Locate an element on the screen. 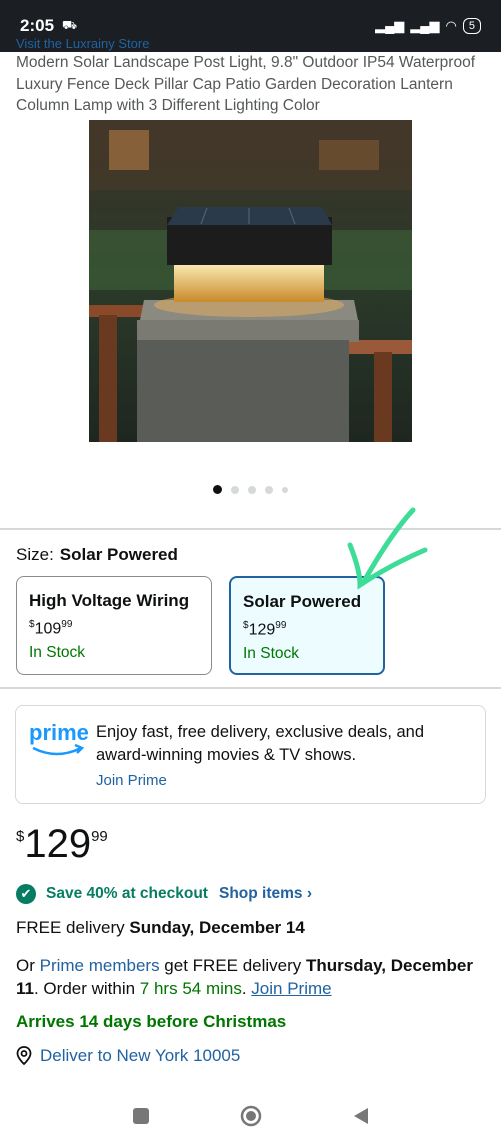 This screenshot has height=1142, width=501. wifi-icon: ◠ is located at coordinates (451, 25).